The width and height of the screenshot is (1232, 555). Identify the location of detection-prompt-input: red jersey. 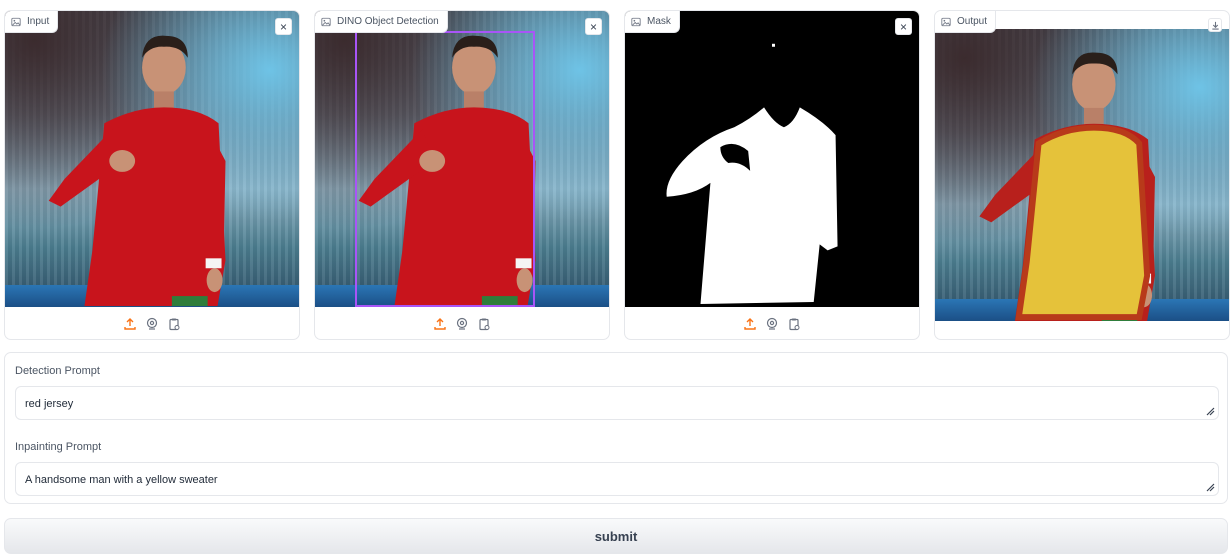
(617, 403).